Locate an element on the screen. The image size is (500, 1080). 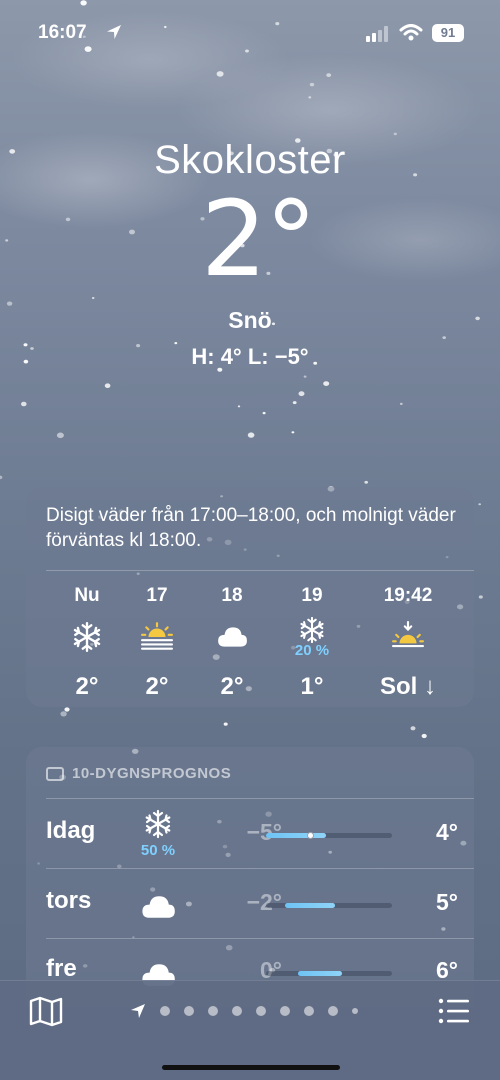
wifi-icon is located at coordinates (411, 32).